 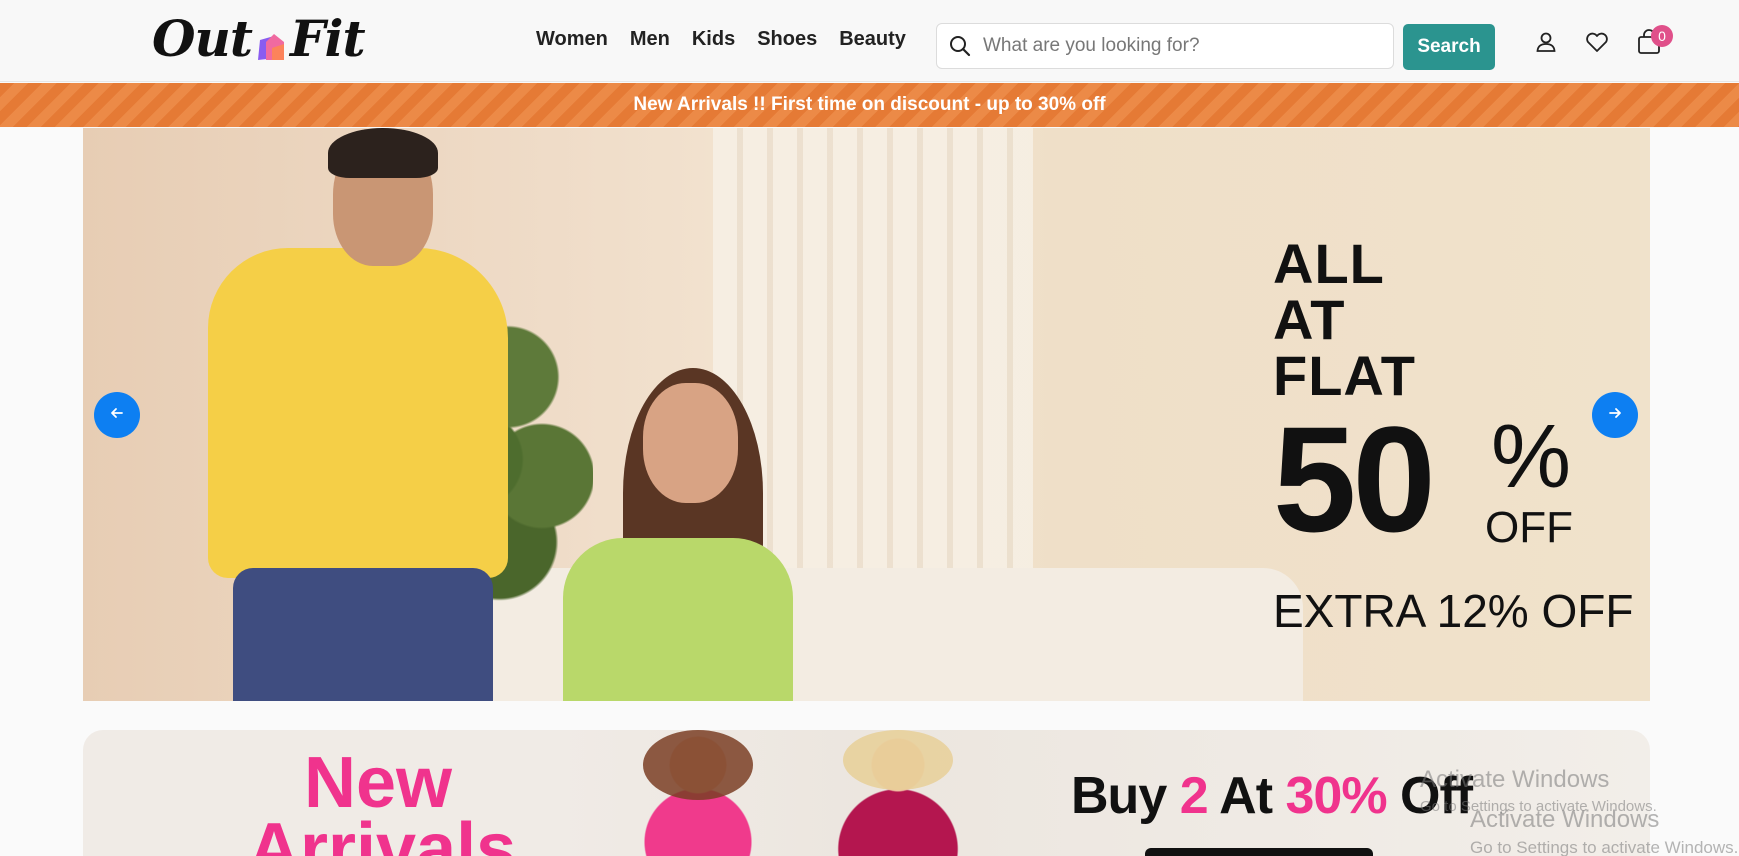 What do you see at coordinates (866, 793) in the screenshot?
I see `new-arrivals-banner: New Arrivals Buy 2 At 30% Off` at bounding box center [866, 793].